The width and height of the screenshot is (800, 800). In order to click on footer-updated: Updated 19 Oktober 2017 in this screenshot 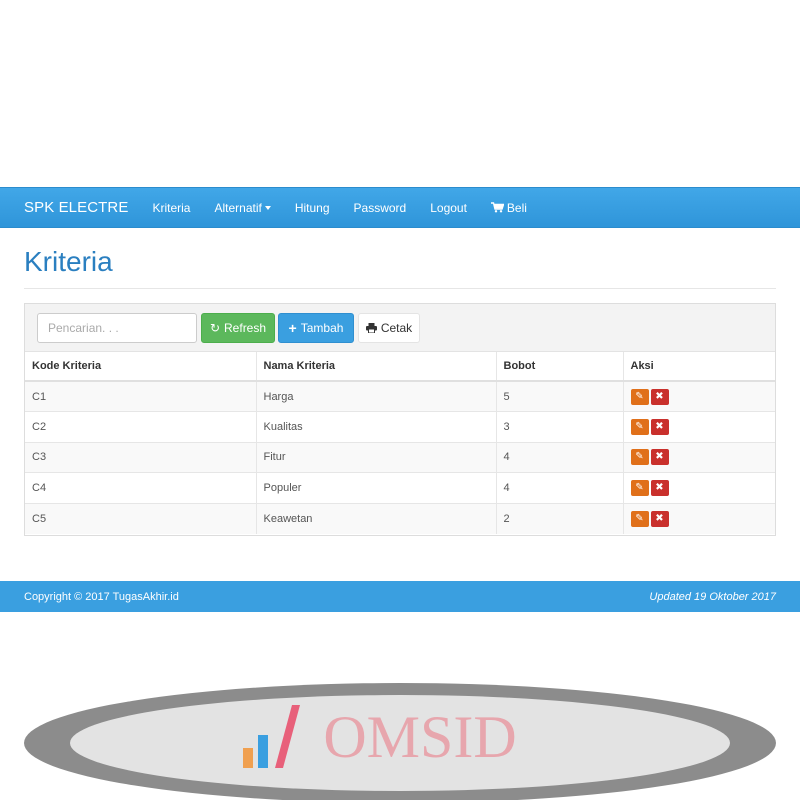, I will do `click(712, 596)`.